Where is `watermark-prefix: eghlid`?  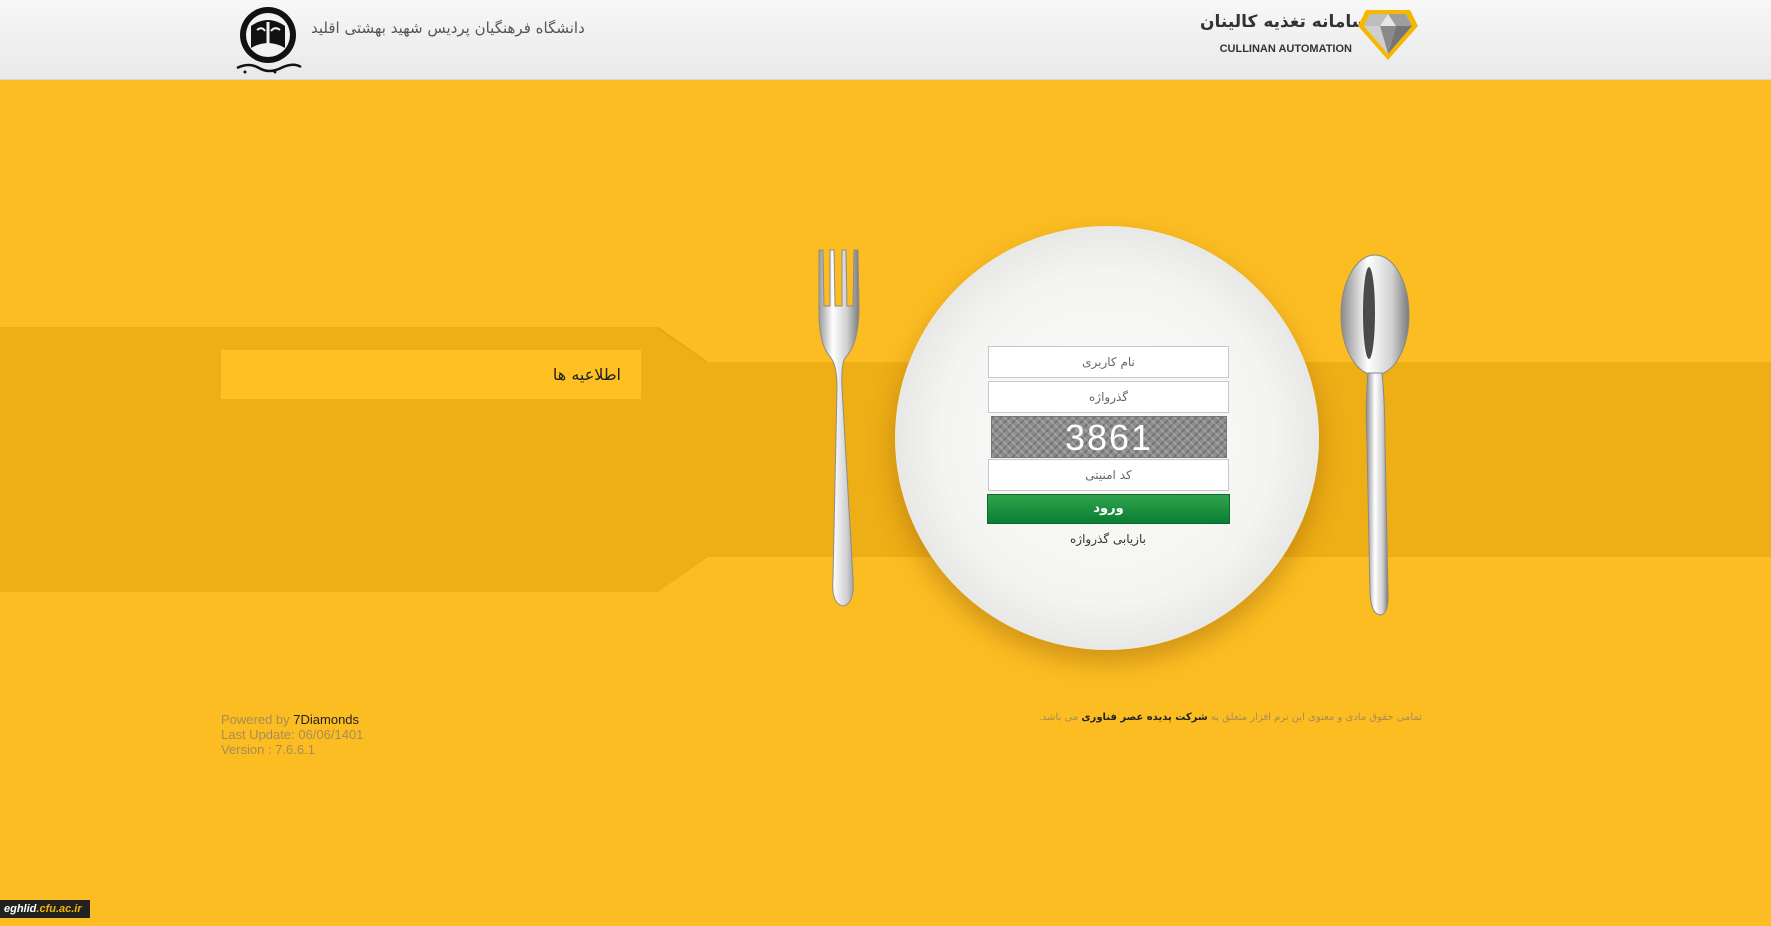 watermark-prefix: eghlid is located at coordinates (20, 909).